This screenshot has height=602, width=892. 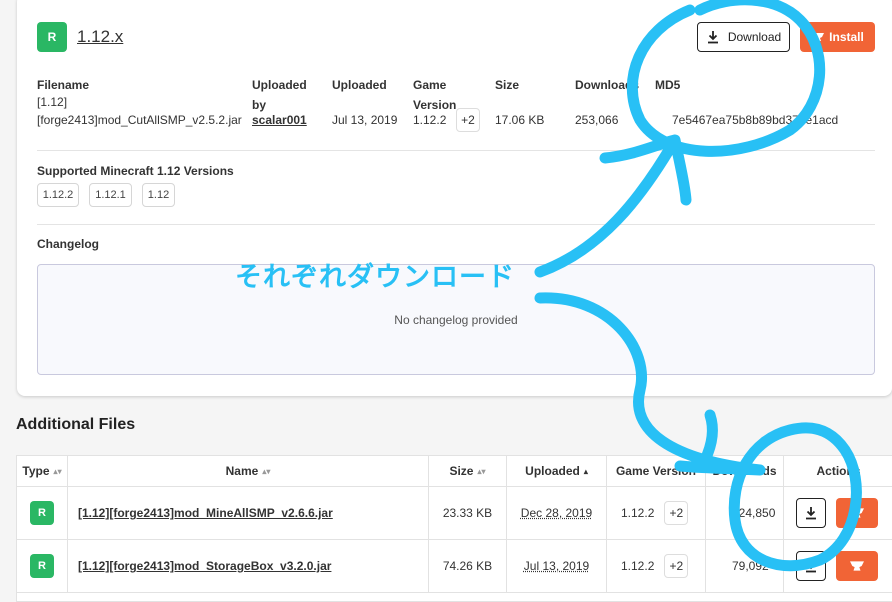 I want to click on size-cell: 23.33 KB, so click(x=468, y=513).